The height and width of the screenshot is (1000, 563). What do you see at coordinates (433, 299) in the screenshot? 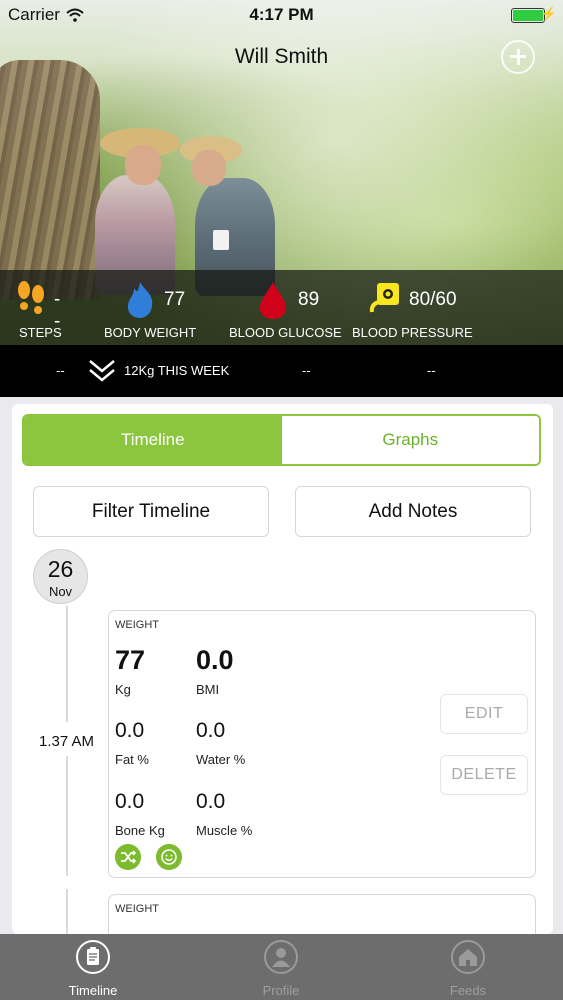
I see `blood-pressure-value: 80/60` at bounding box center [433, 299].